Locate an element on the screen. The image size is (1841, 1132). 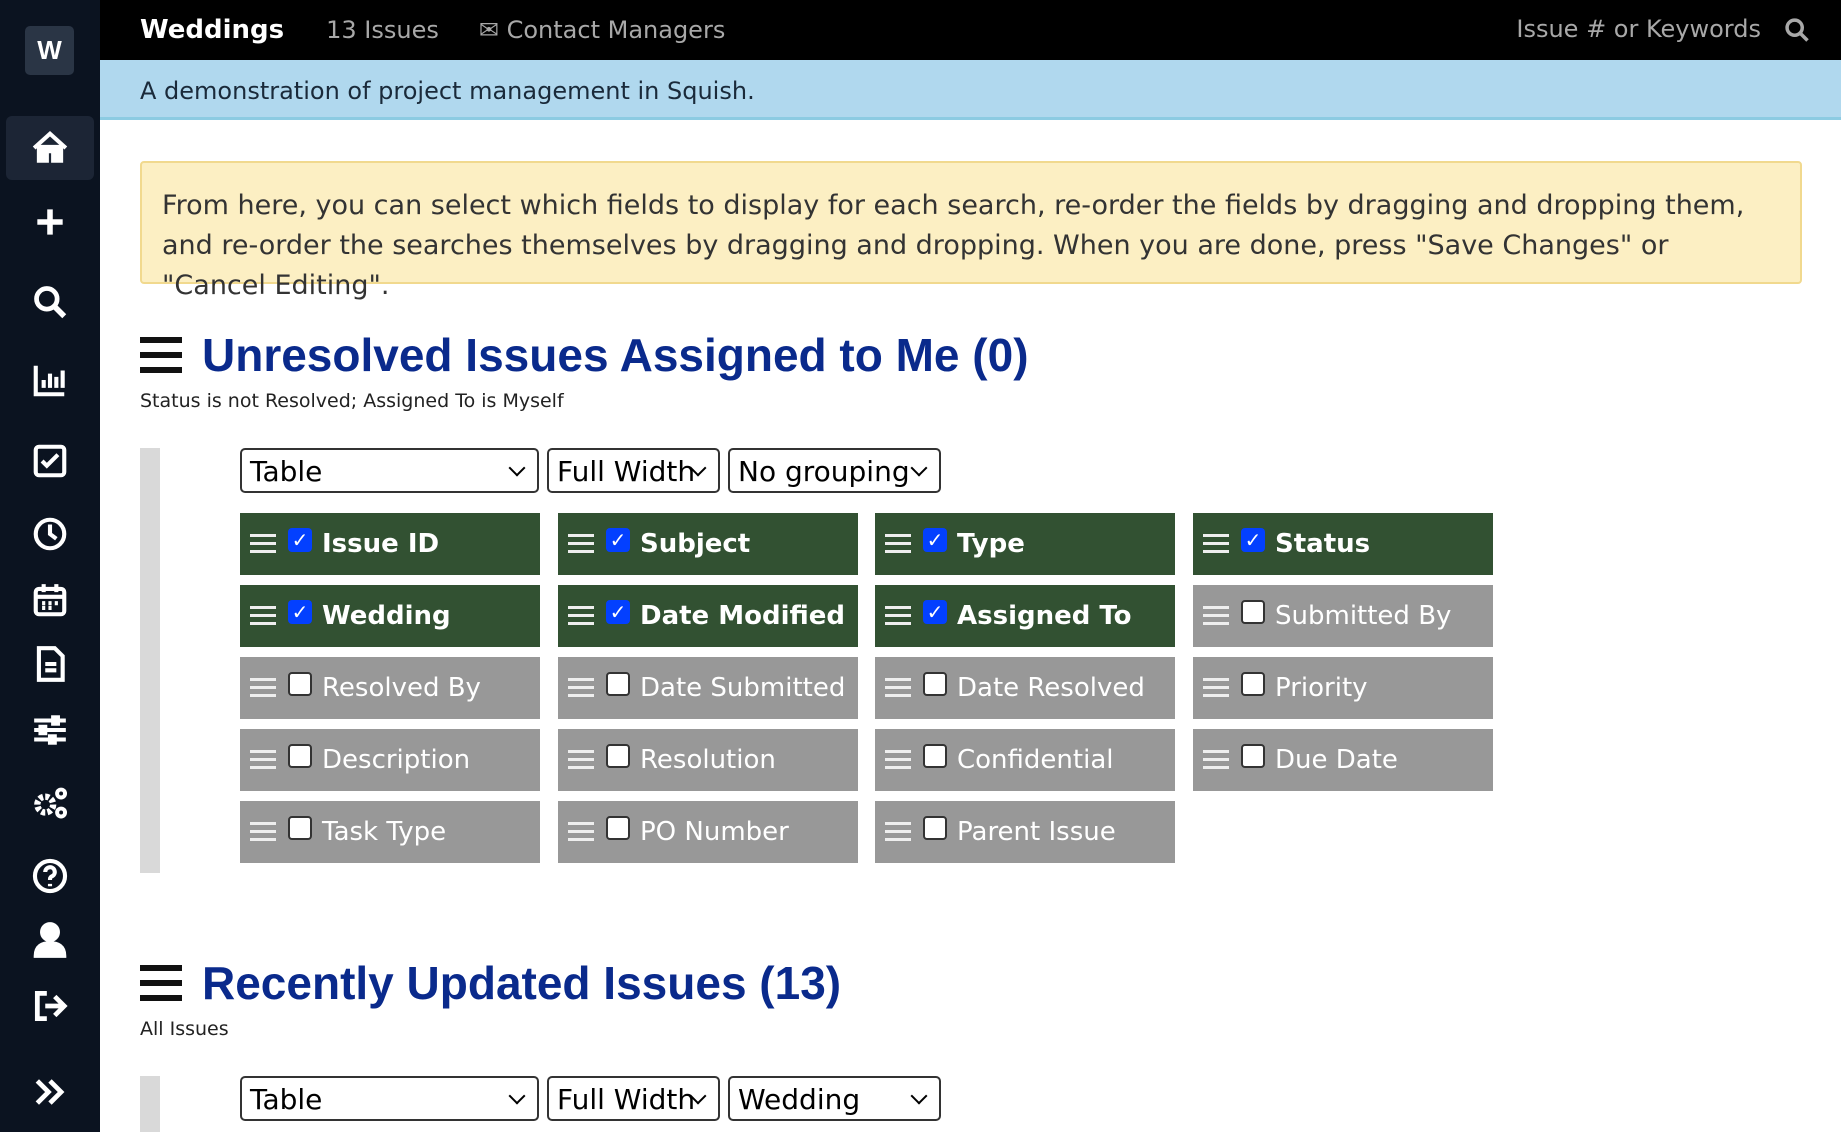
field-tile: ✓ Issue ID is located at coordinates (390, 544).